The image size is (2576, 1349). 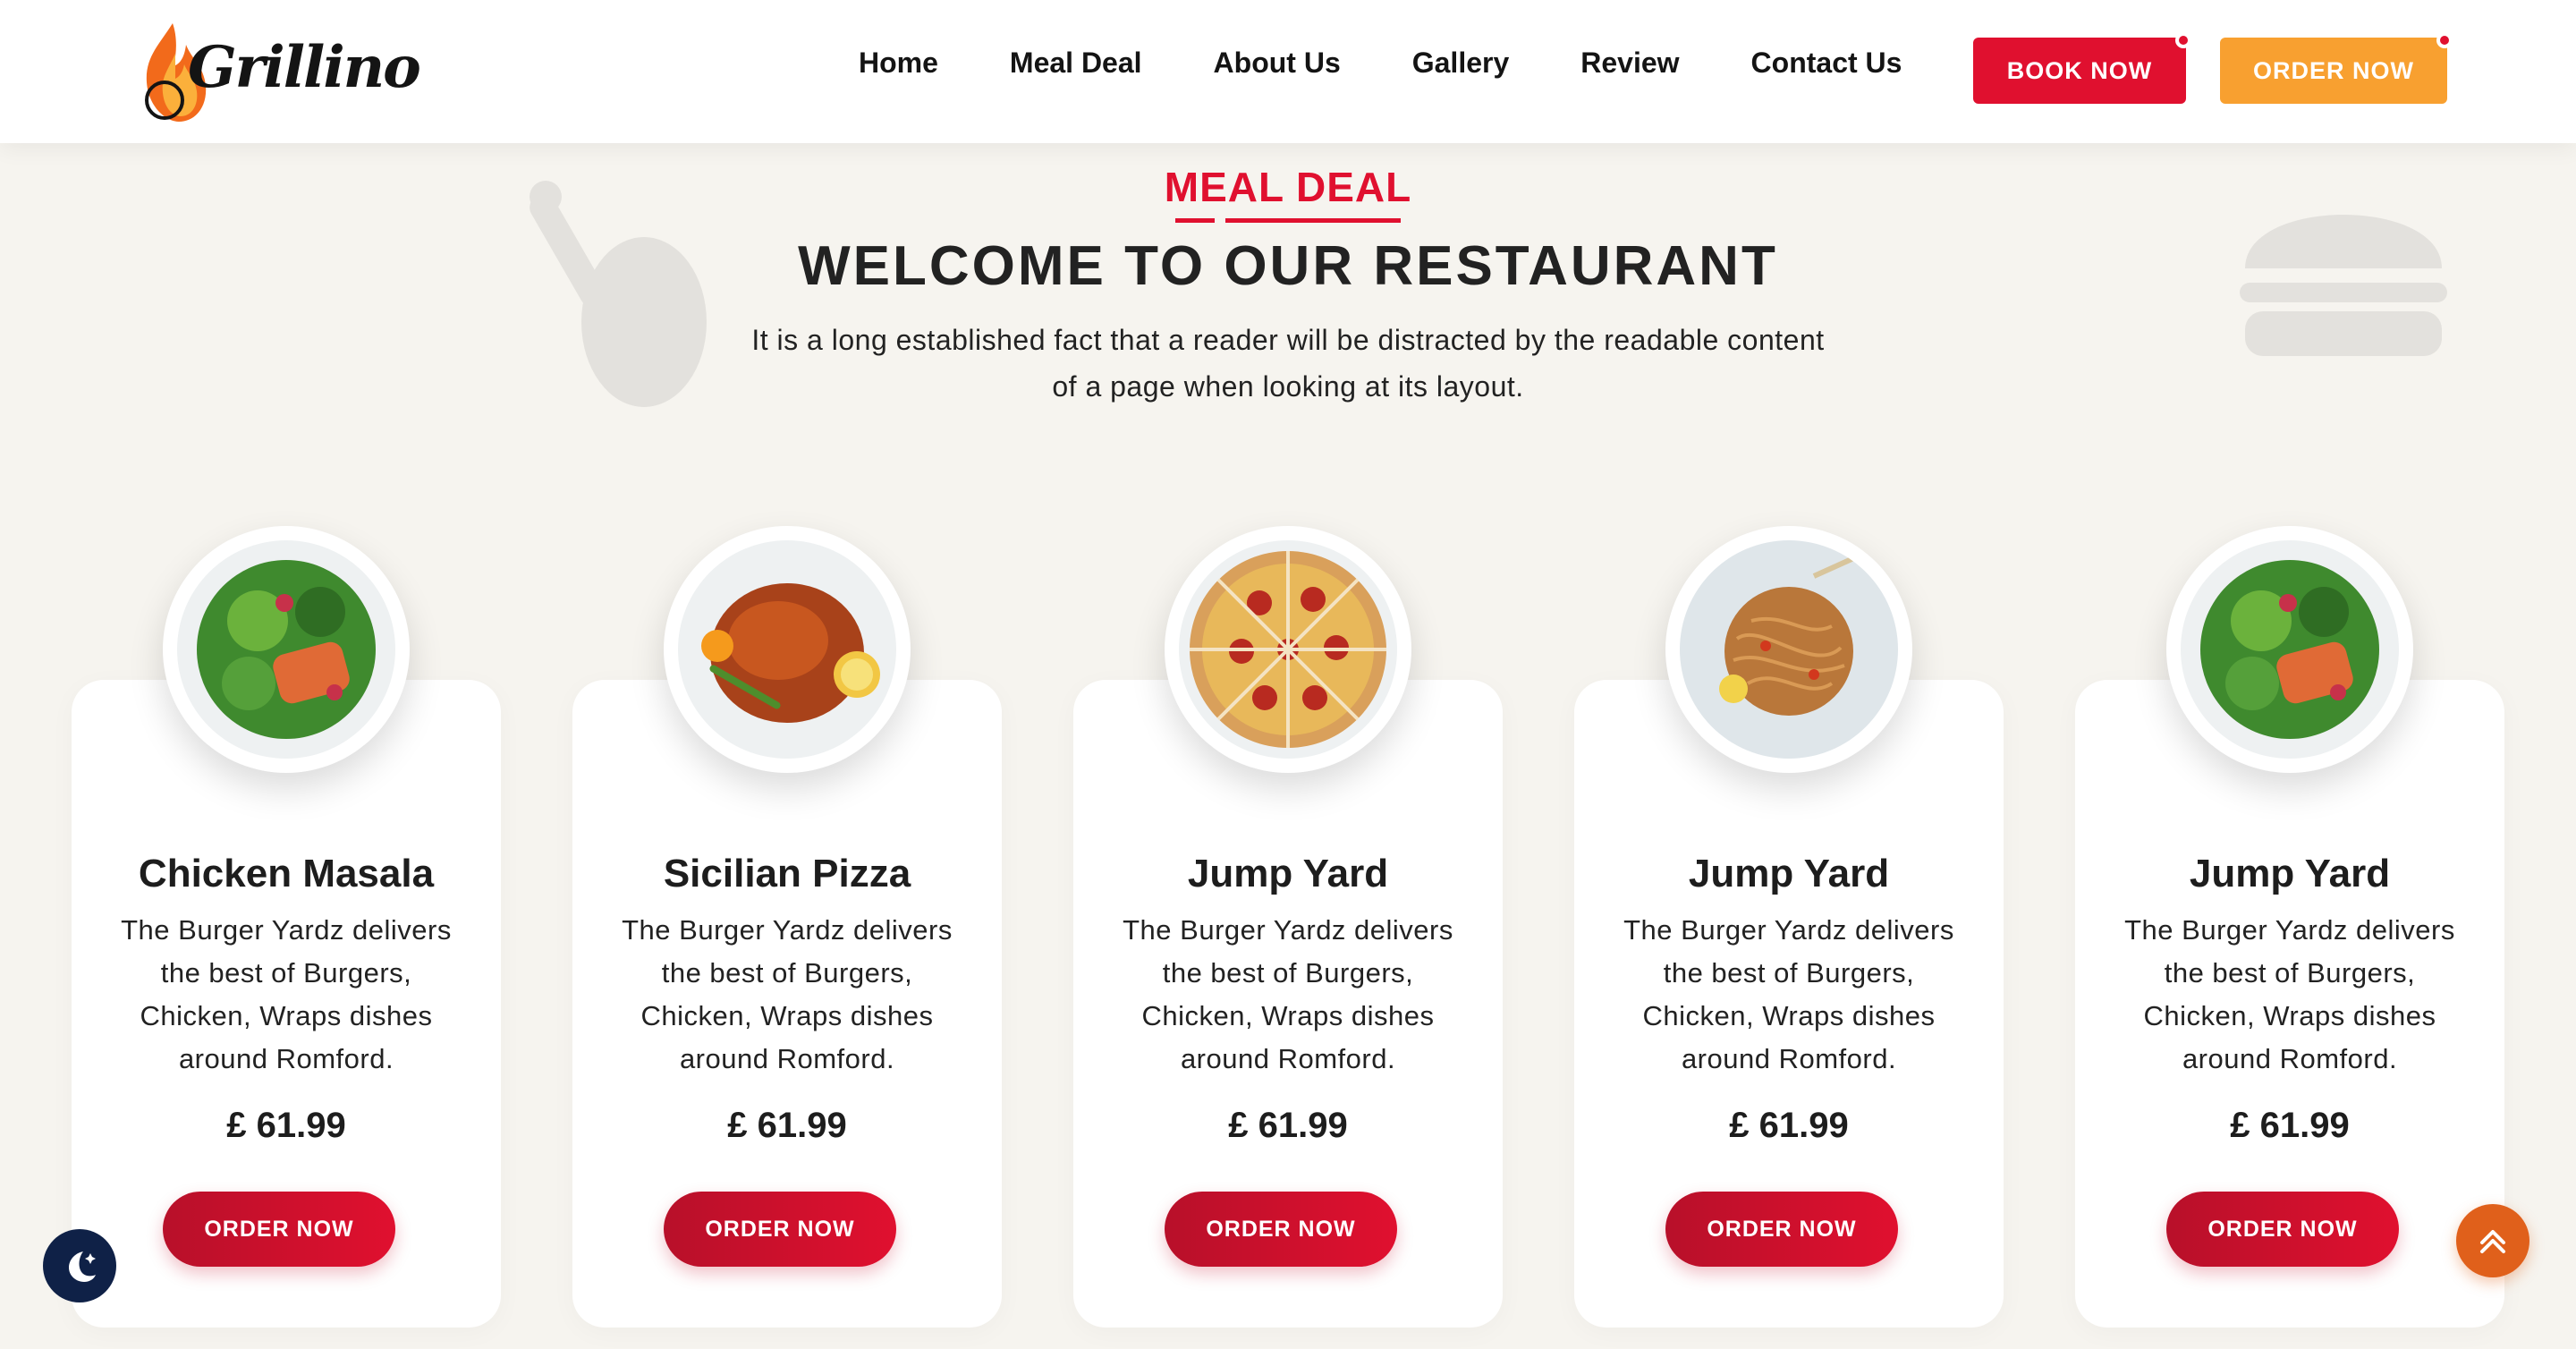 What do you see at coordinates (1288, 649) in the screenshot?
I see `pizza-plate-icon` at bounding box center [1288, 649].